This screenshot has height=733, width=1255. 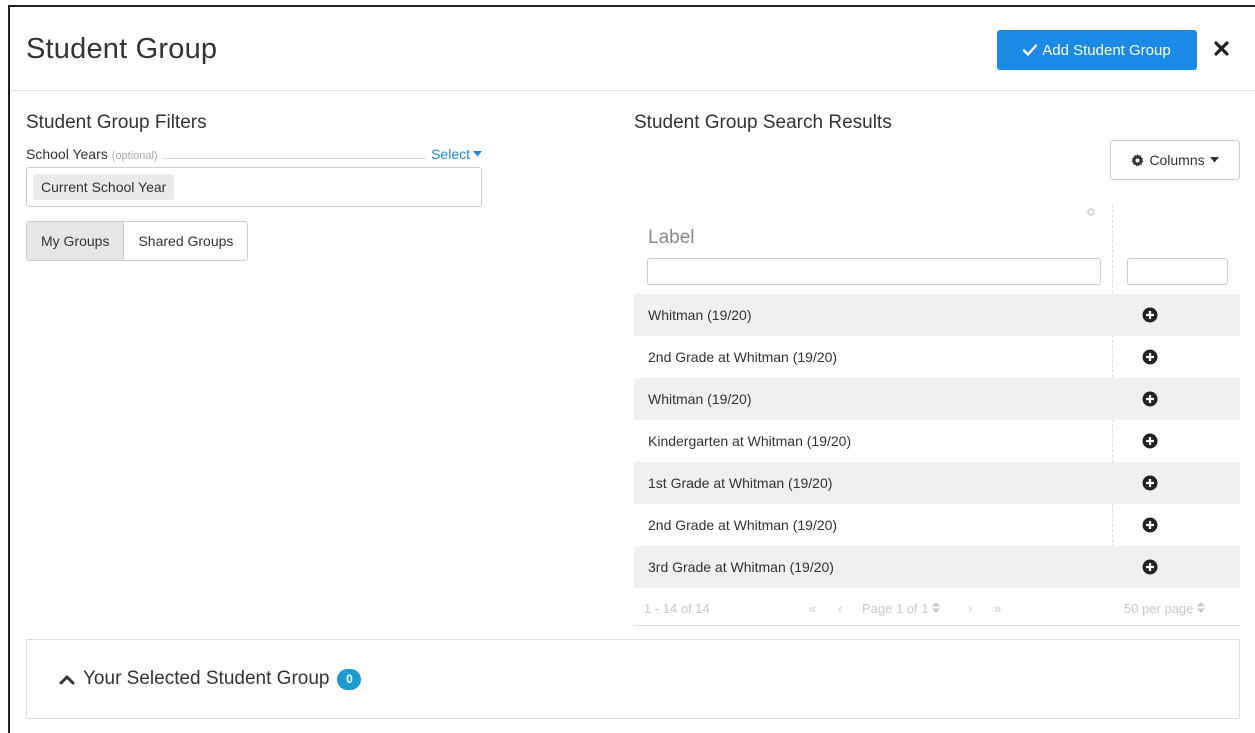 I want to click on table-row: 3rd Grade at Whitman (19/20), so click(x=937, y=567).